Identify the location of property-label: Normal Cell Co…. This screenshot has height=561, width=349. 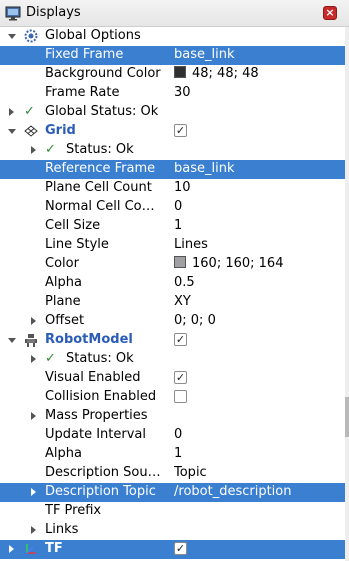
(100, 206).